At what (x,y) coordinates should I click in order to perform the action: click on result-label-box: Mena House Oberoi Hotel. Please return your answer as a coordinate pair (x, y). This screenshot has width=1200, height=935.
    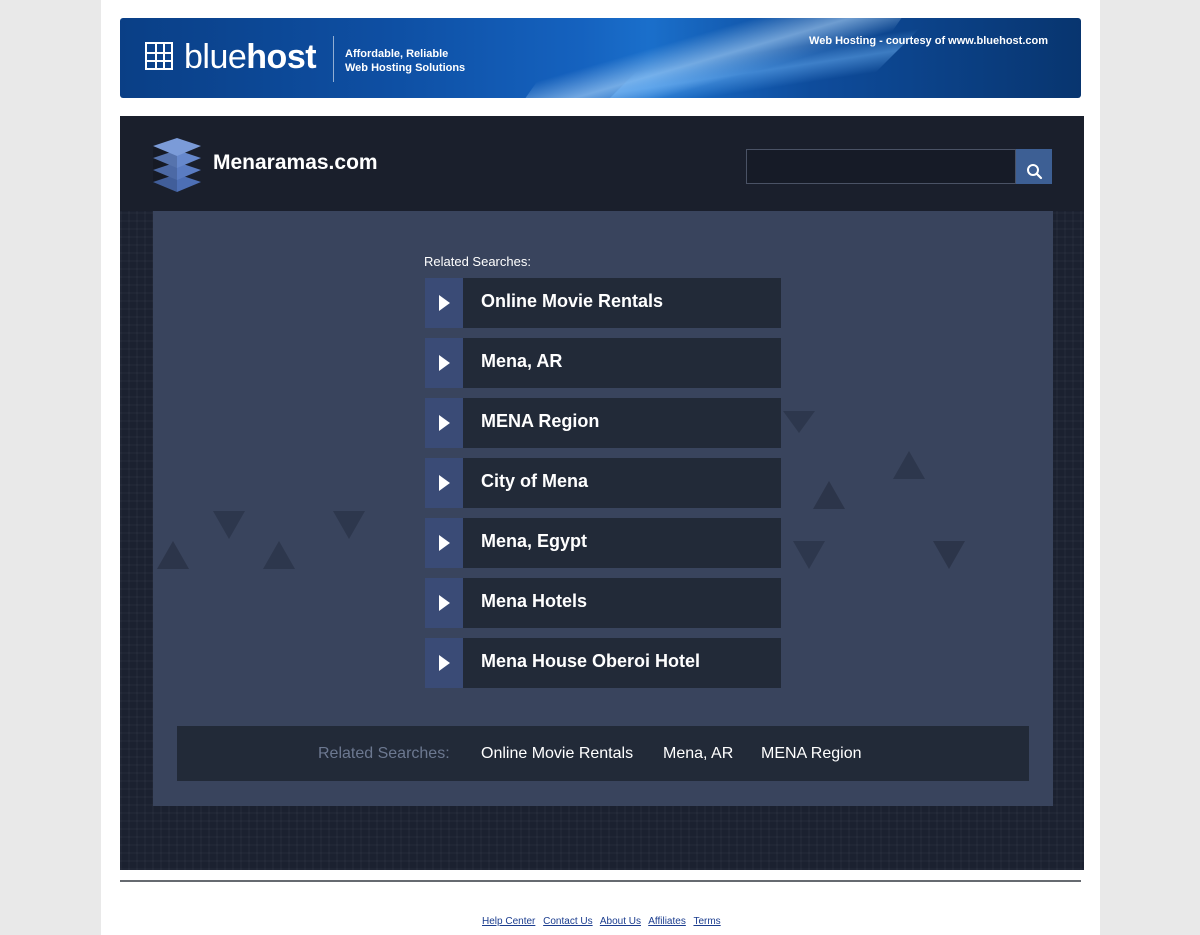
    Looking at the image, I should click on (622, 663).